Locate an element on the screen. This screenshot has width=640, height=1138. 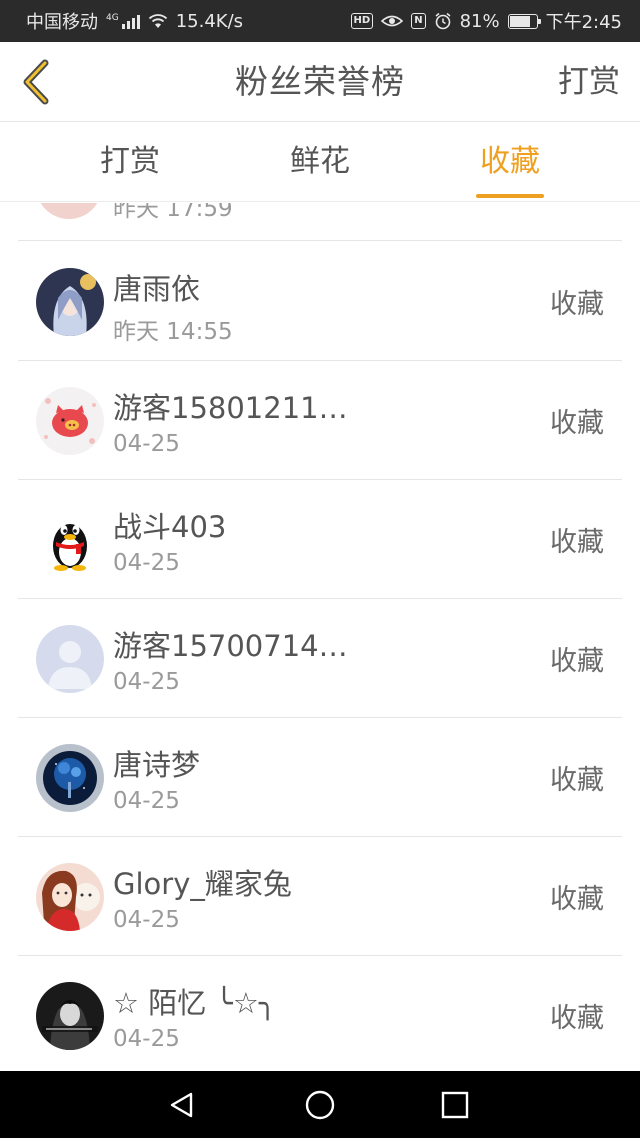
list-item: 游客15801211… 04-25 收藏 is located at coordinates (320, 420).